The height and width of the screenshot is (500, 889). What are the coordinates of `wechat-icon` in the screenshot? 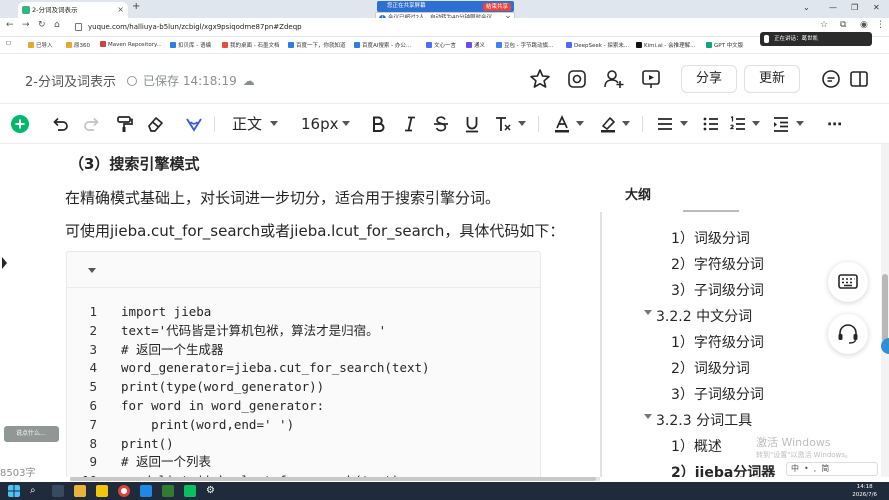 It's located at (190, 491).